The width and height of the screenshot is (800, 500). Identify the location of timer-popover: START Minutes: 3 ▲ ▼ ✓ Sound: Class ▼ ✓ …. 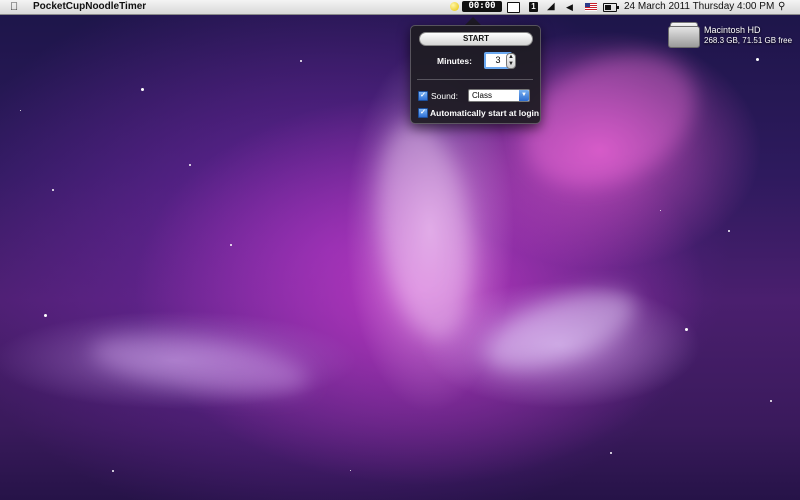
(475, 74).